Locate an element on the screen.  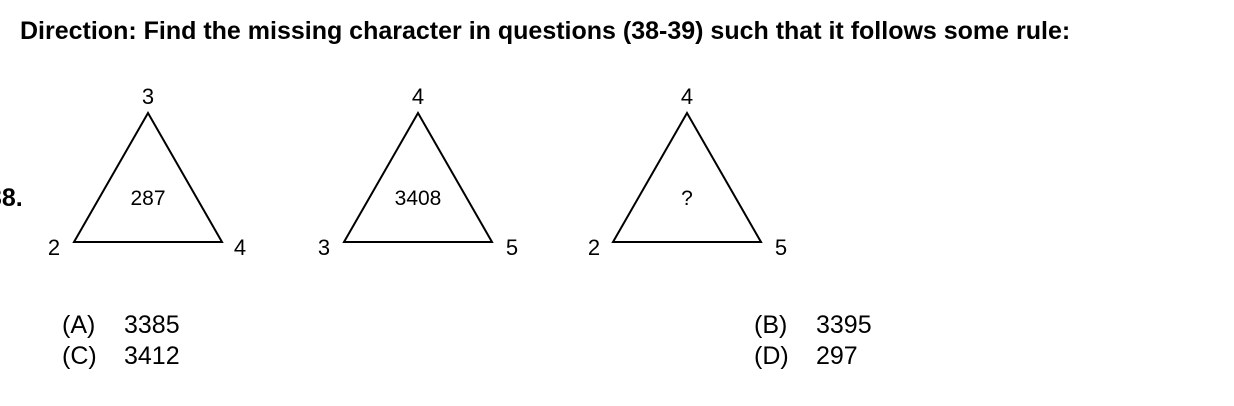
triangle-2-center-number: 3408 is located at coordinates (418, 198).